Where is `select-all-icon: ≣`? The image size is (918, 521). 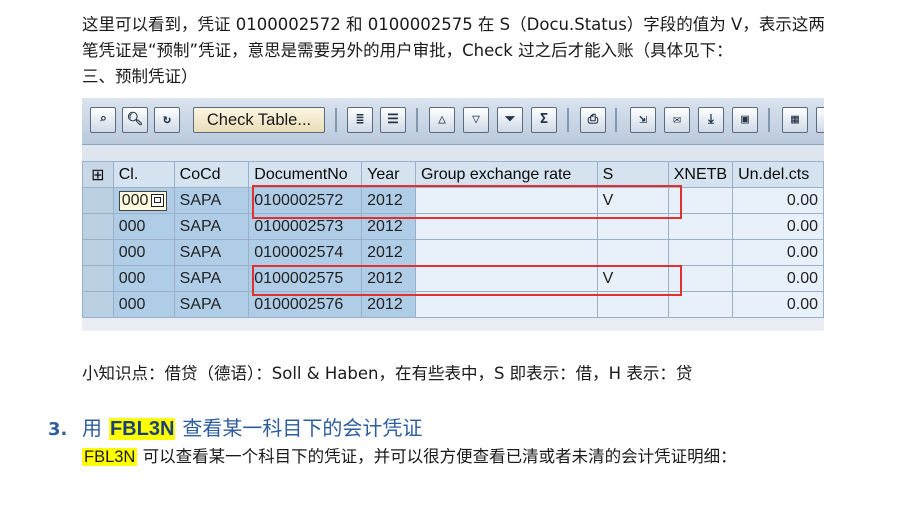 select-all-icon: ≣ is located at coordinates (360, 120).